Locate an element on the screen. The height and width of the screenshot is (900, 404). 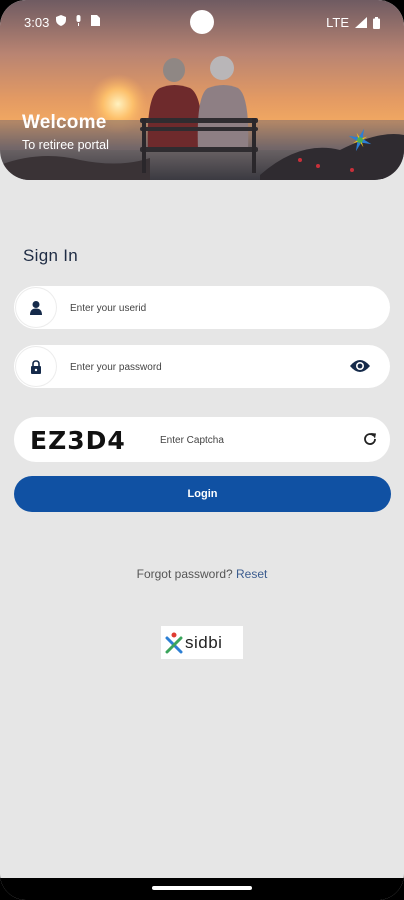
status-time: 3:03 is located at coordinates (37, 22).